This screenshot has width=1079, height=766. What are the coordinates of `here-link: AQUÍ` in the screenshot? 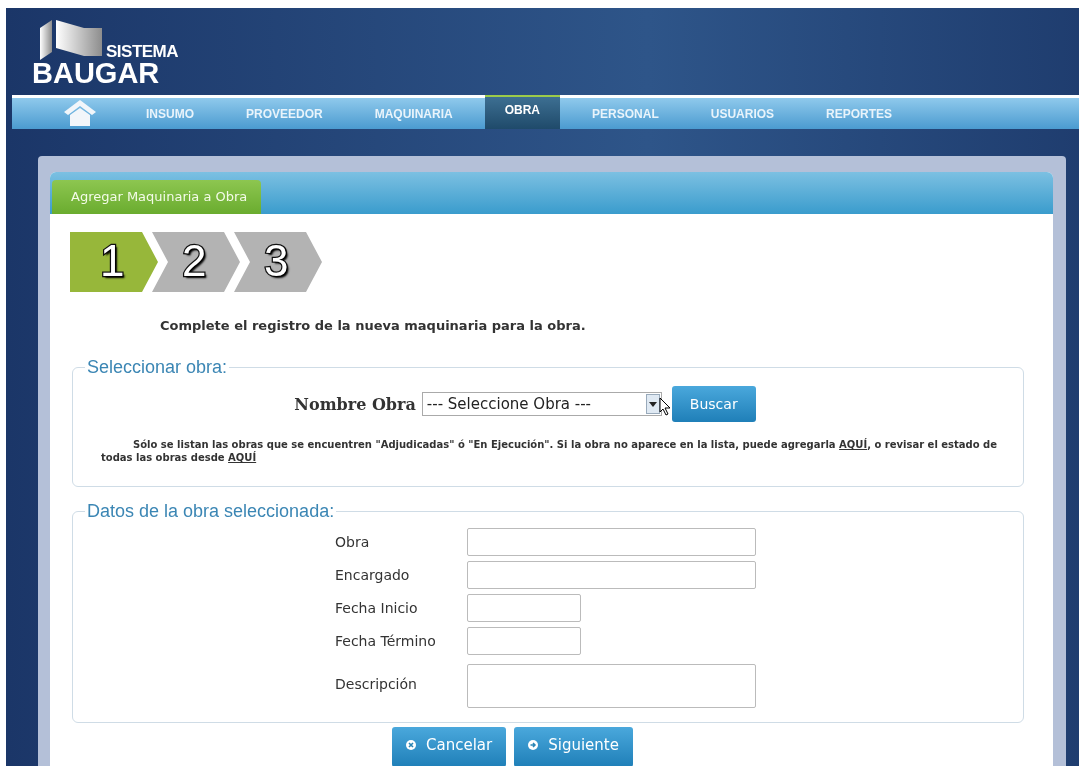 It's located at (242, 457).